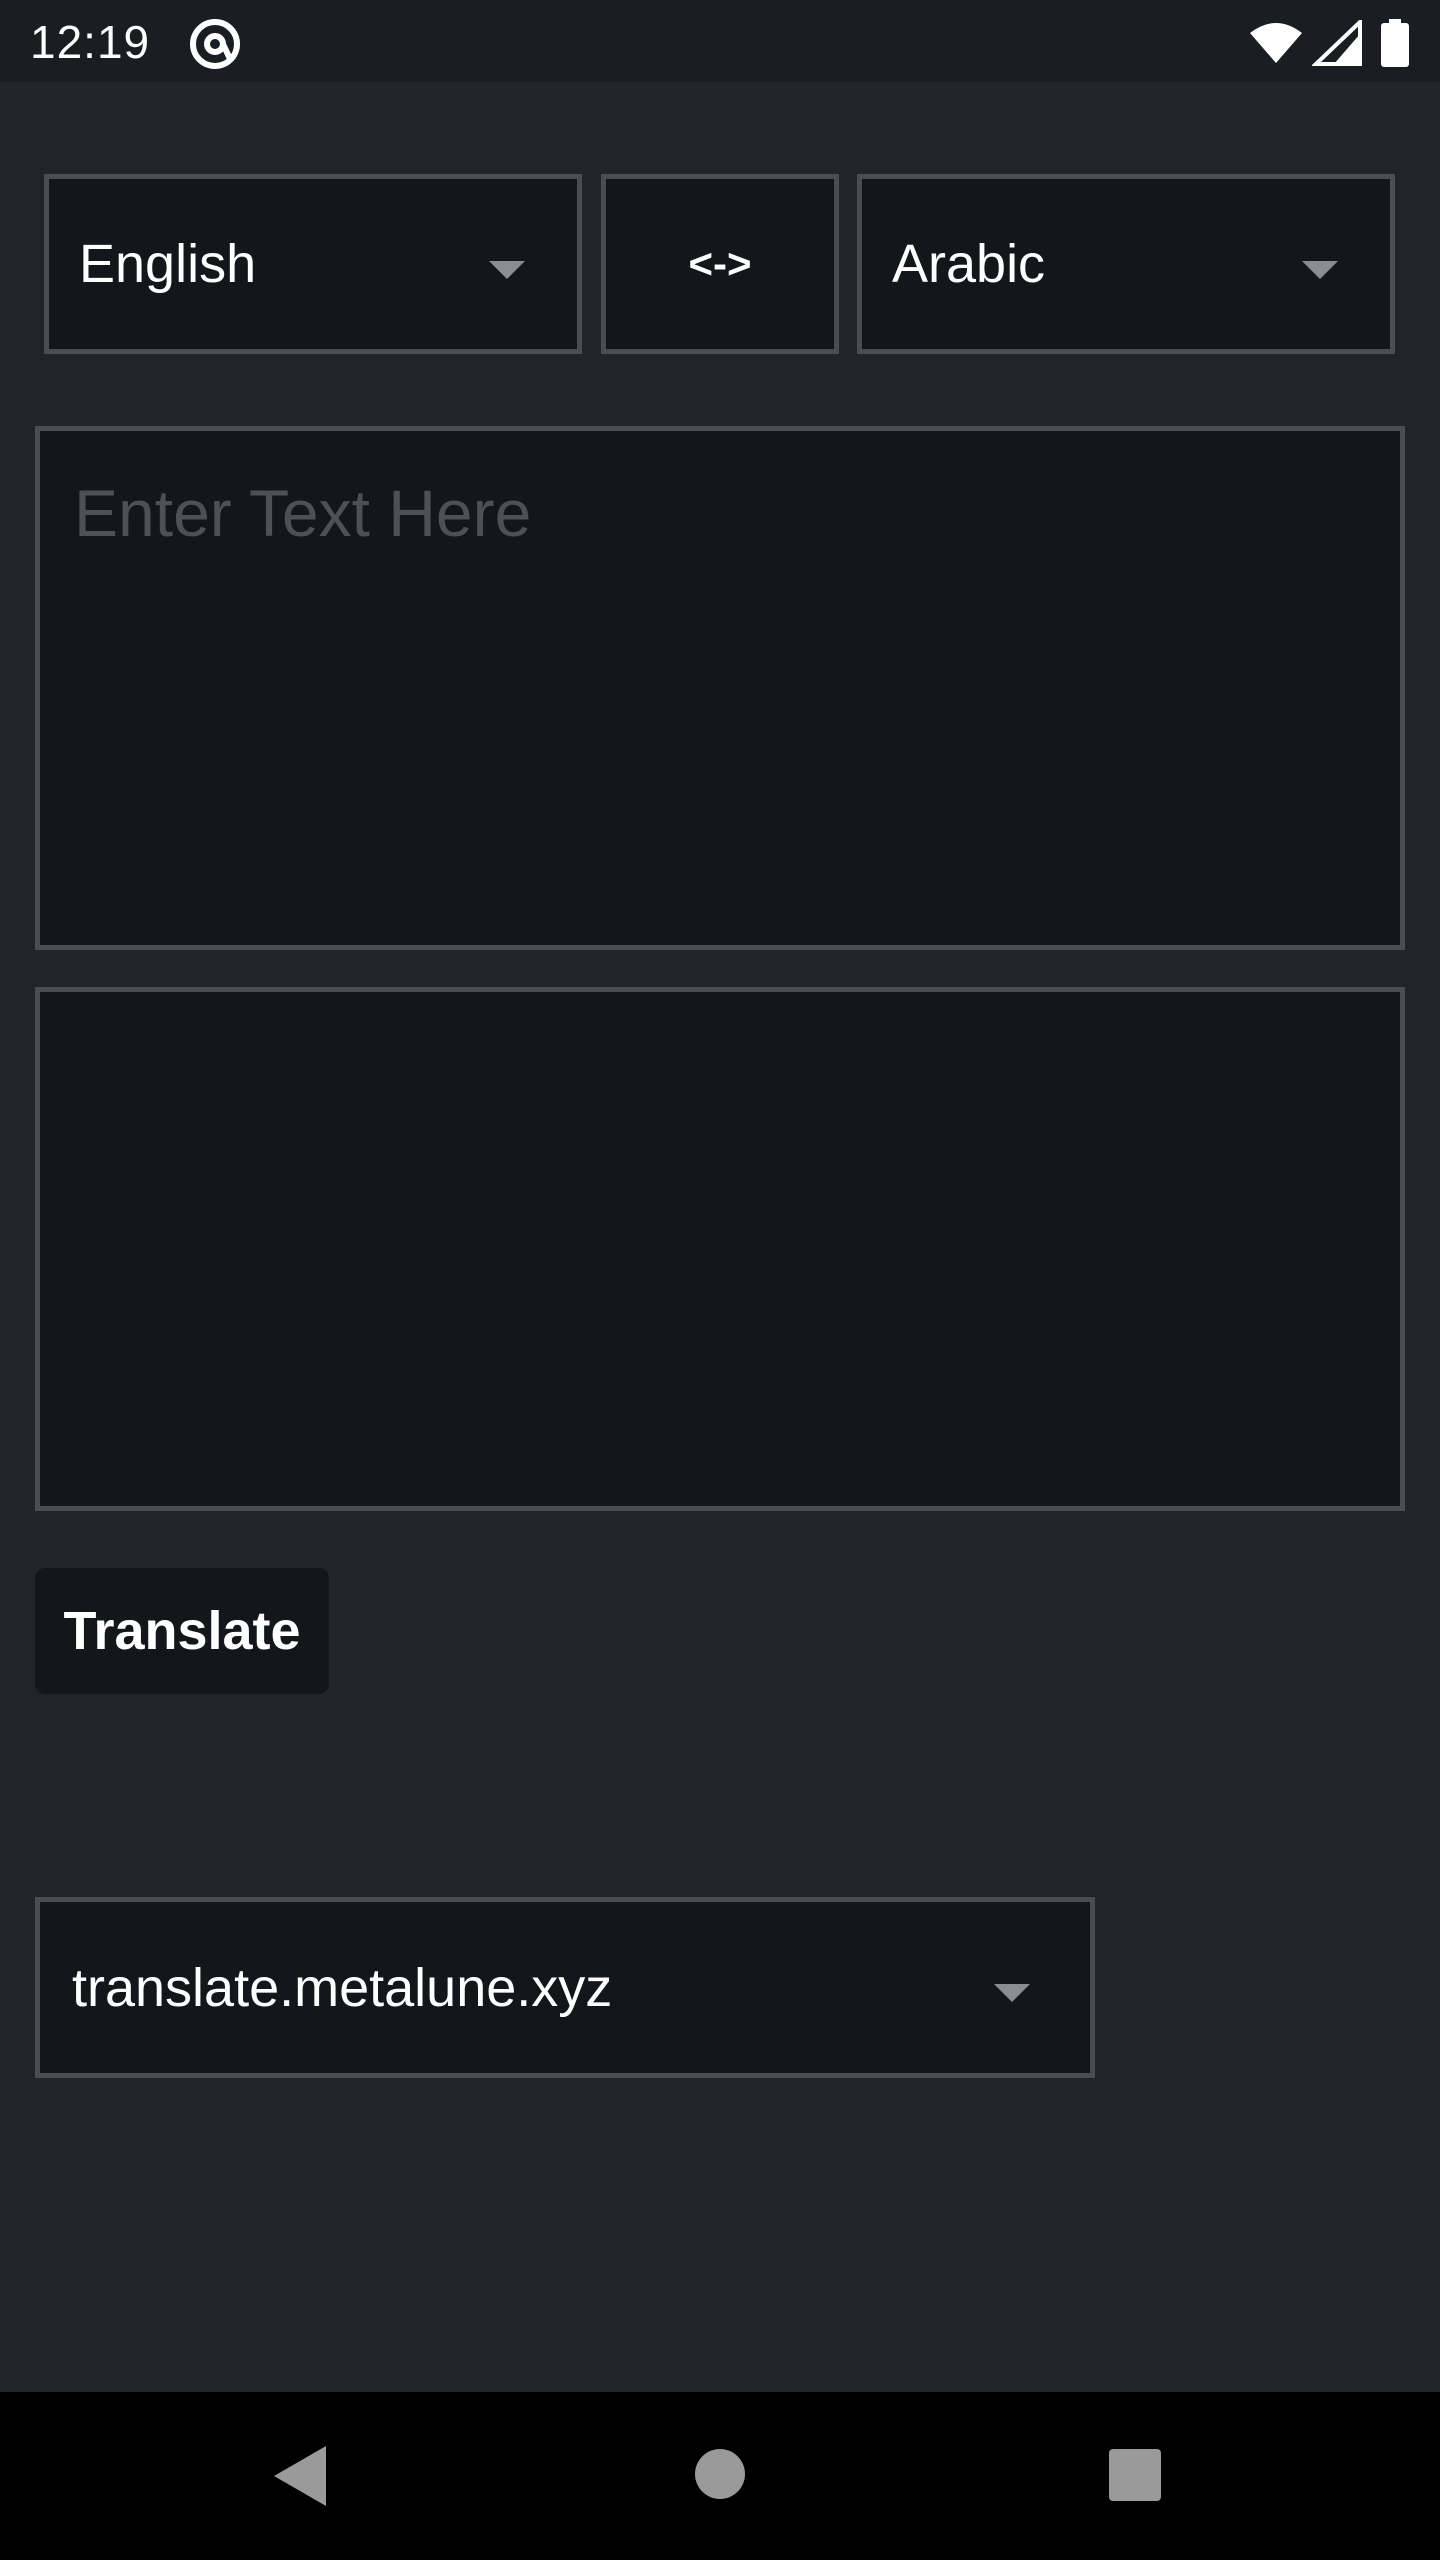 This screenshot has width=1440, height=2560. What do you see at coordinates (720, 264) in the screenshot?
I see `swap-languages-button: <->` at bounding box center [720, 264].